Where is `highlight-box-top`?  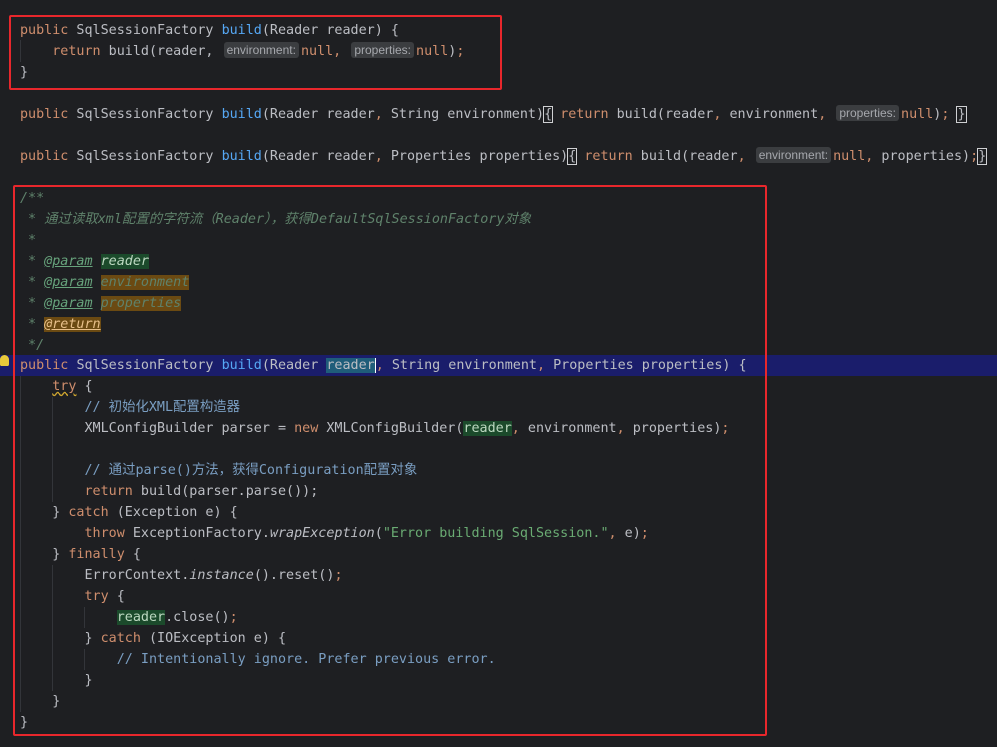 highlight-box-top is located at coordinates (255, 52).